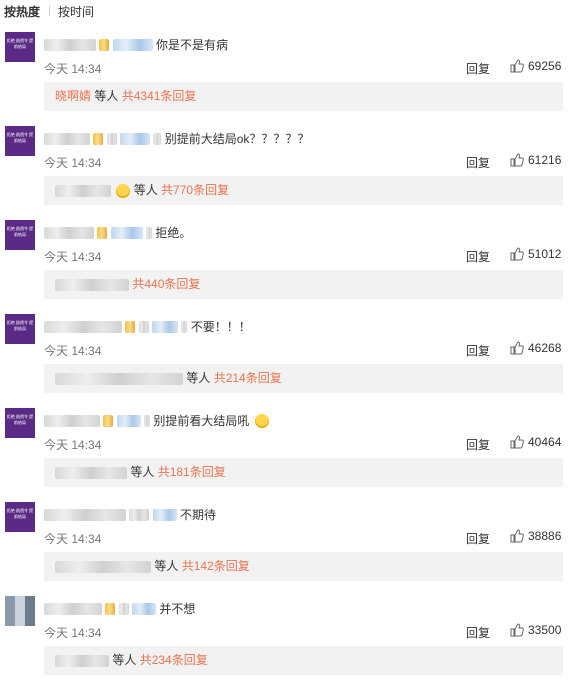 The width and height of the screenshot is (573, 682). I want to click on comment-line: 别提前大结局ok？？？？？, so click(177, 138).